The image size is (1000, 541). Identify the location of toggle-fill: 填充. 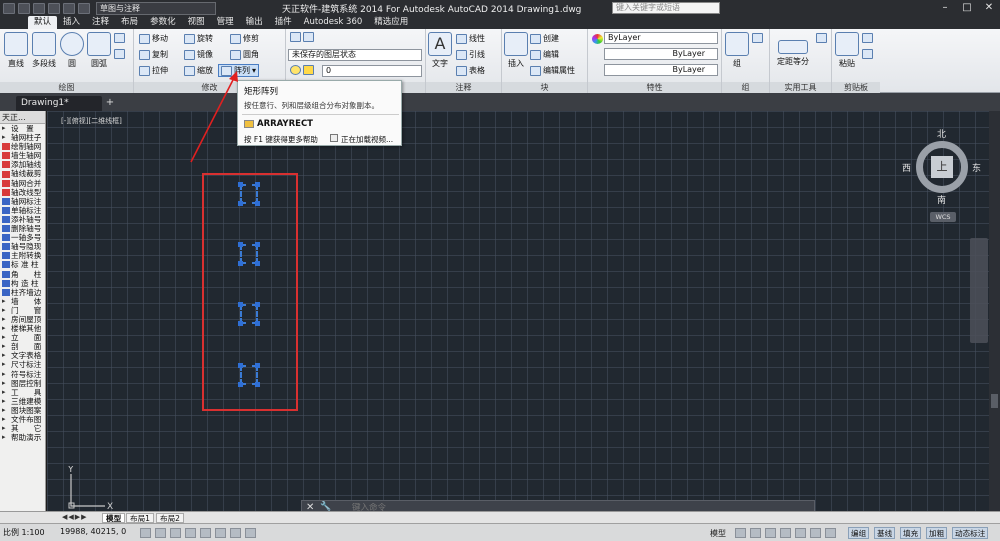
(911, 533).